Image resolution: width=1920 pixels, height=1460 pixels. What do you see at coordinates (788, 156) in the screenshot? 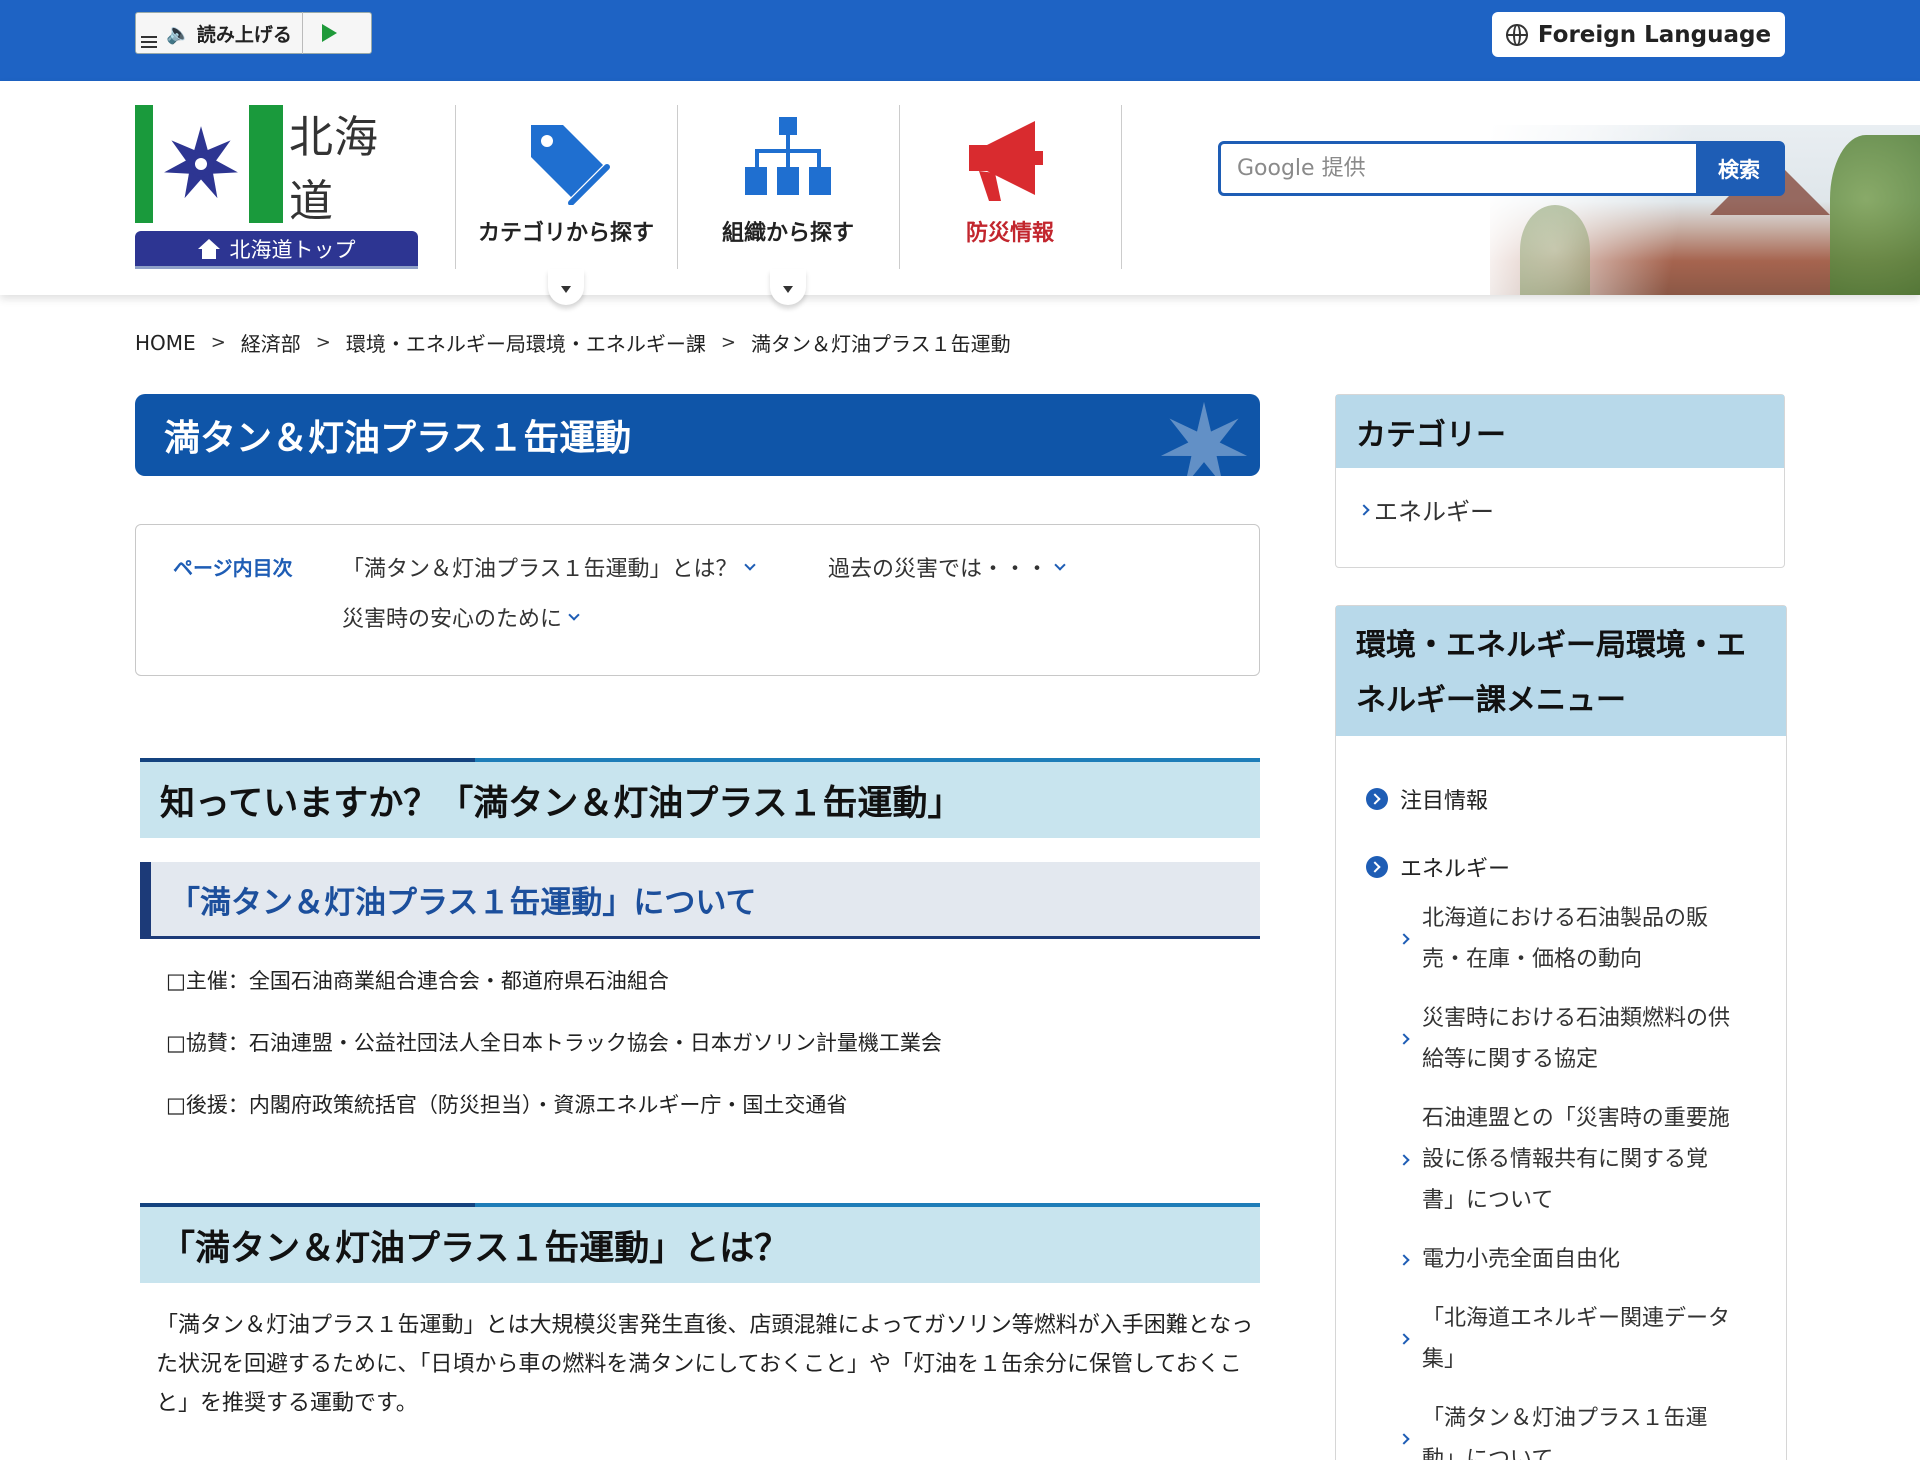
I see `org-chart-icon` at bounding box center [788, 156].